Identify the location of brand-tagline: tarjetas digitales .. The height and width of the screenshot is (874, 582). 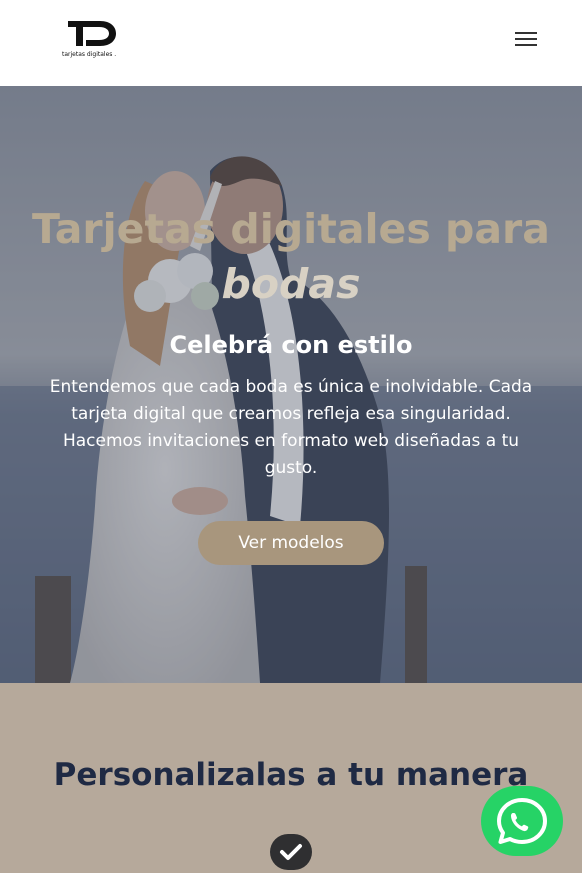
(89, 54).